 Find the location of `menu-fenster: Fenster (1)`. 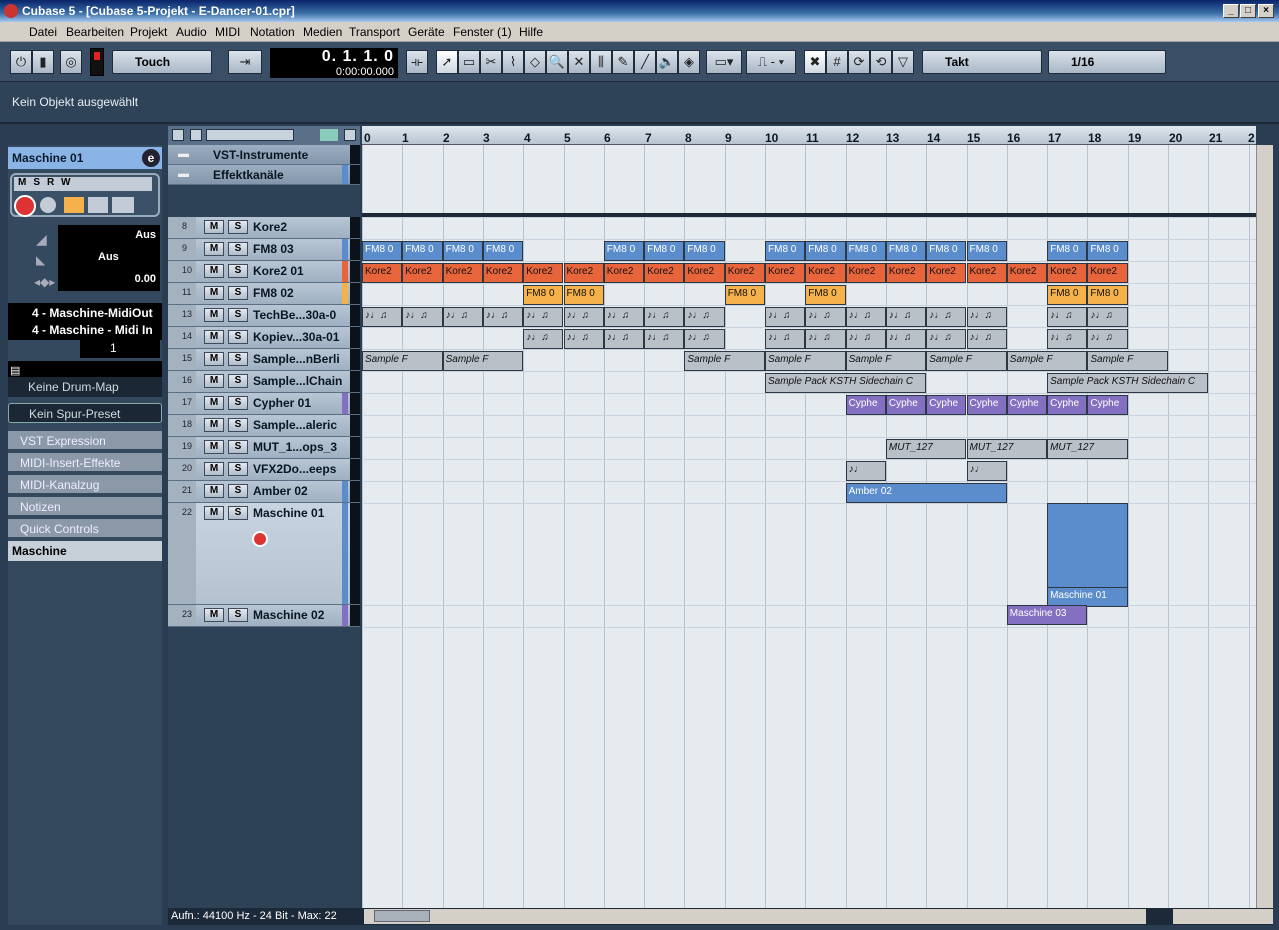

menu-fenster: Fenster (1) is located at coordinates (482, 32).